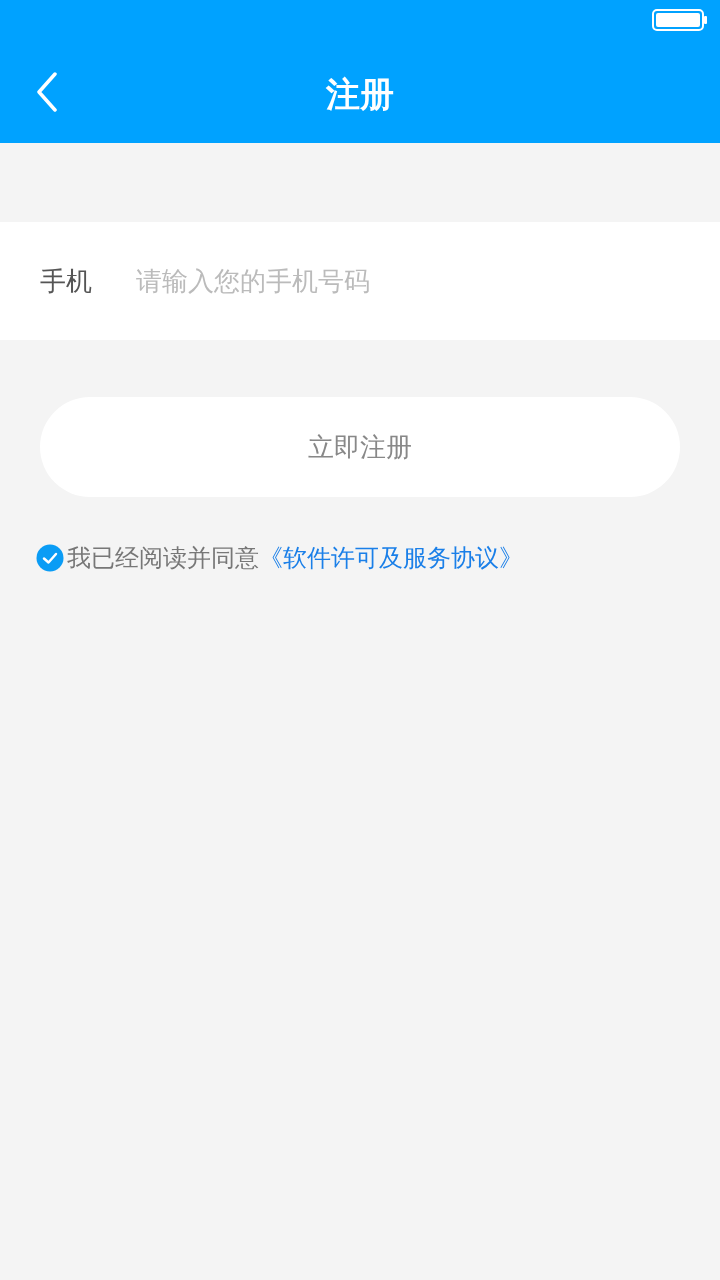 The image size is (720, 1280). What do you see at coordinates (391, 558) in the screenshot?
I see `agreement-link: 《软件许可及服务协议》` at bounding box center [391, 558].